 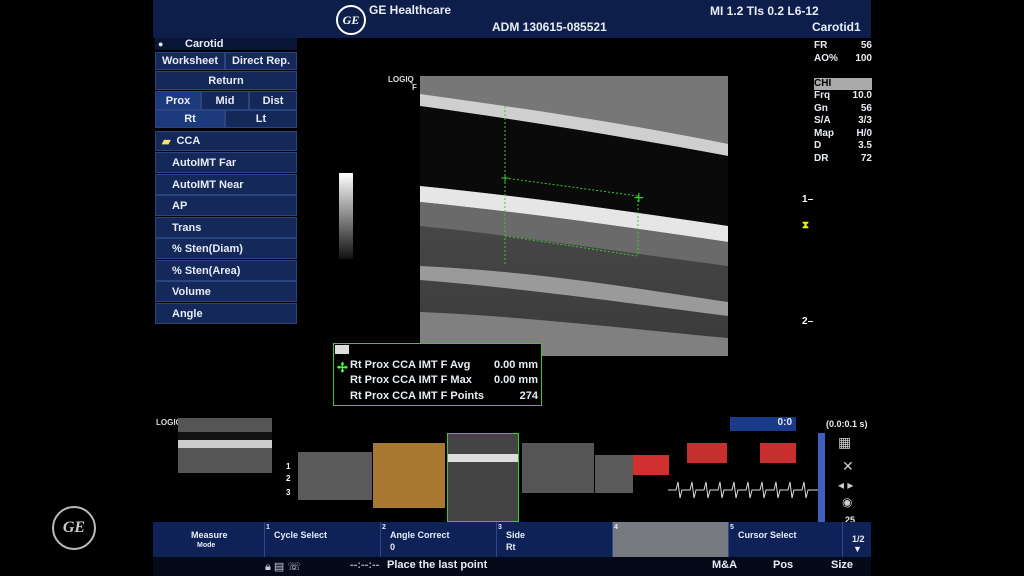 I want to click on cine-speed: (0.0:0.1 s), so click(x=847, y=424).